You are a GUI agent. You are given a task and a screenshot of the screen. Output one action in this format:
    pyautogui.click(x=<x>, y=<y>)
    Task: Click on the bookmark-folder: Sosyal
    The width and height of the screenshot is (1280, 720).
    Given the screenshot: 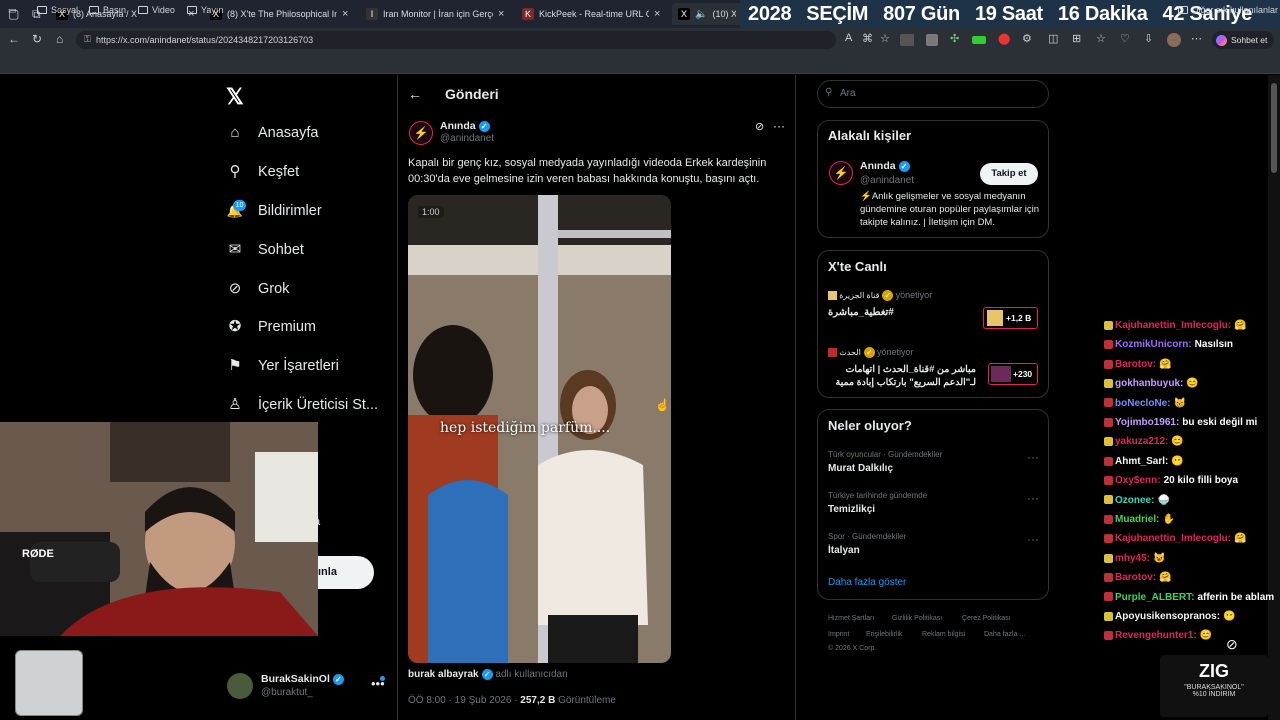 What is the action you would take?
    pyautogui.click(x=57, y=10)
    